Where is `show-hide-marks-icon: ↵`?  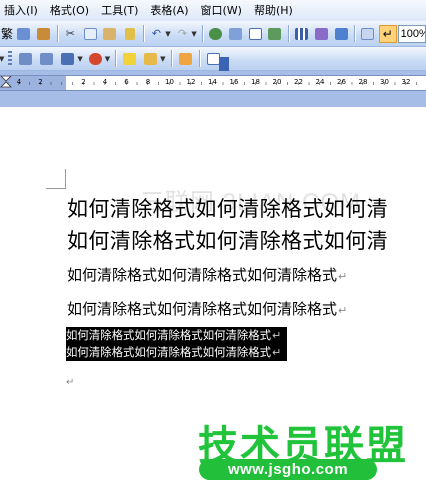
show-hide-marks-icon: ↵ is located at coordinates (387, 33).